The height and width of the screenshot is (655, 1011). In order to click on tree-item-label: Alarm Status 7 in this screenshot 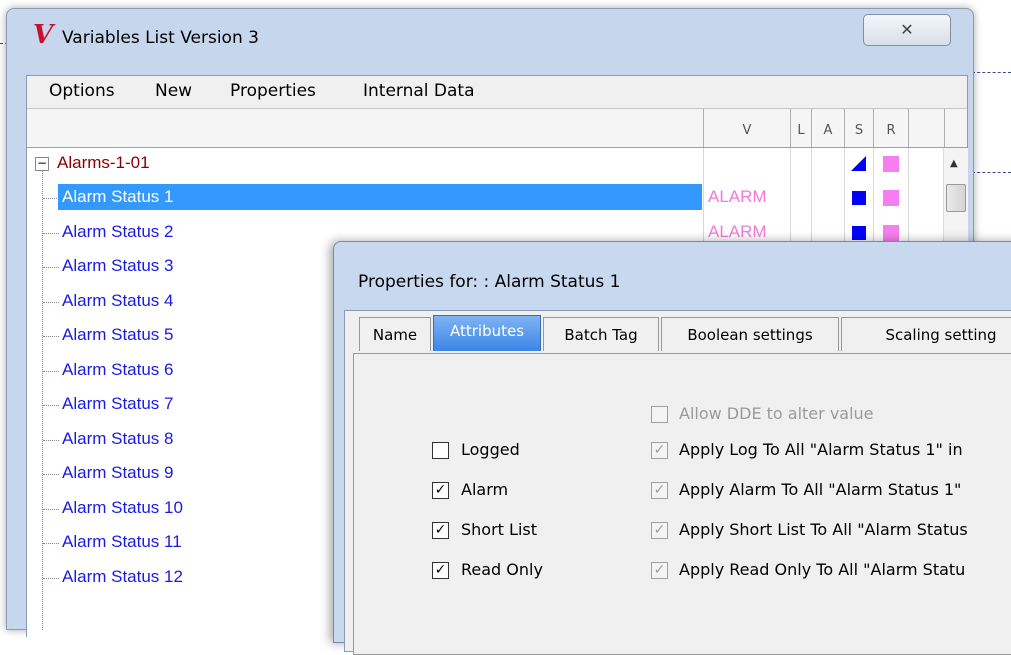, I will do `click(118, 403)`.